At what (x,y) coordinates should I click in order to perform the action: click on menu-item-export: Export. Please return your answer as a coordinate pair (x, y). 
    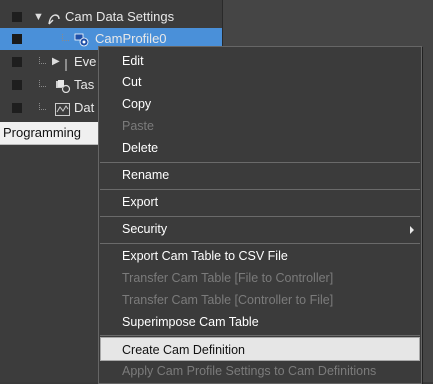
    Looking at the image, I should click on (260, 202).